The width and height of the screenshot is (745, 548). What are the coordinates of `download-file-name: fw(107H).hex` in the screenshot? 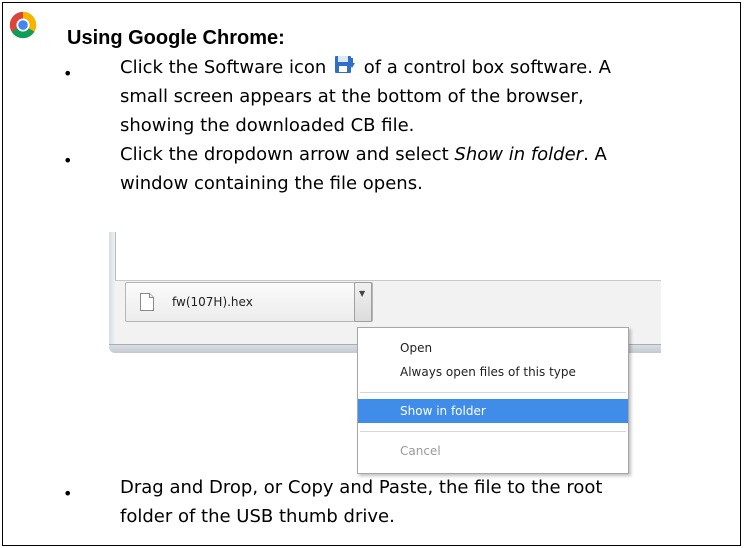 It's located at (212, 302).